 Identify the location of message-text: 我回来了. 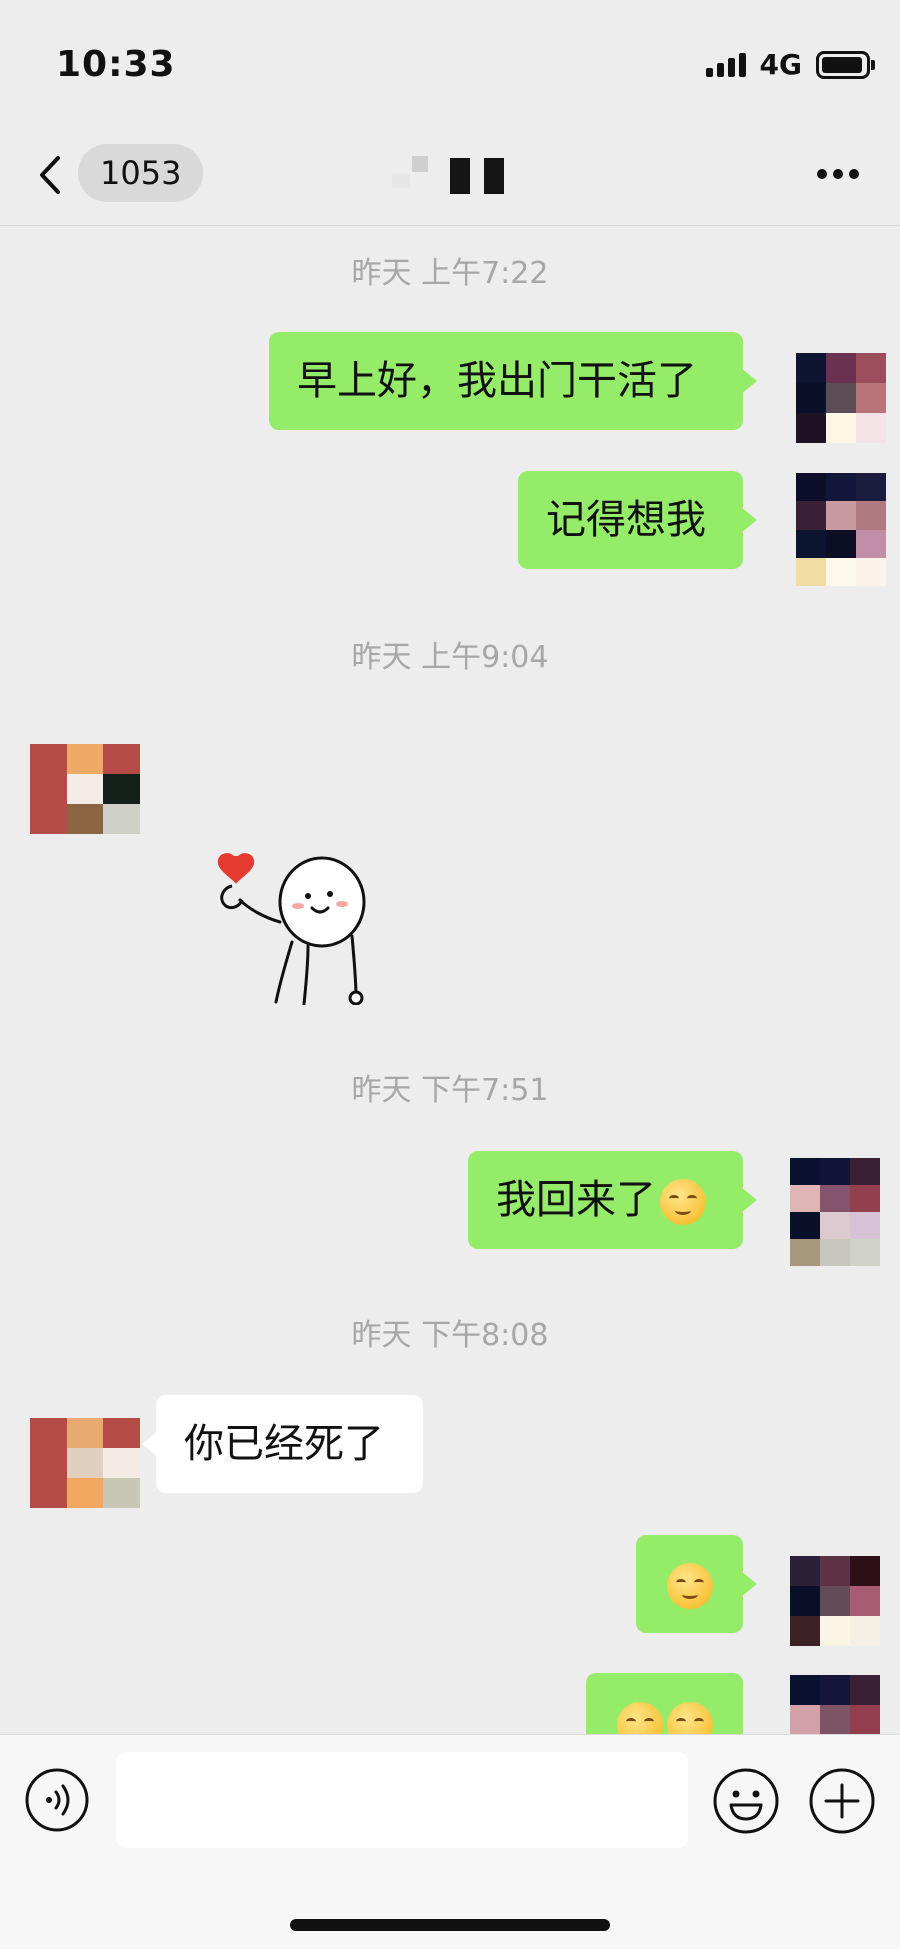
(576, 1200).